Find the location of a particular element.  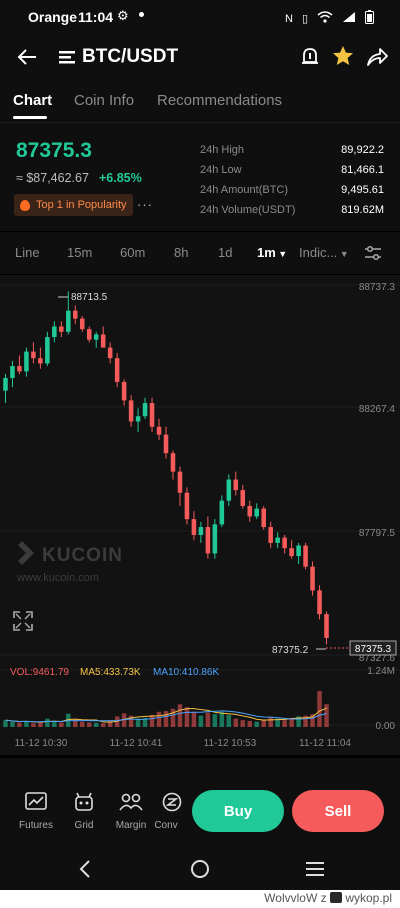

nav-home-icon is located at coordinates (200, 871).